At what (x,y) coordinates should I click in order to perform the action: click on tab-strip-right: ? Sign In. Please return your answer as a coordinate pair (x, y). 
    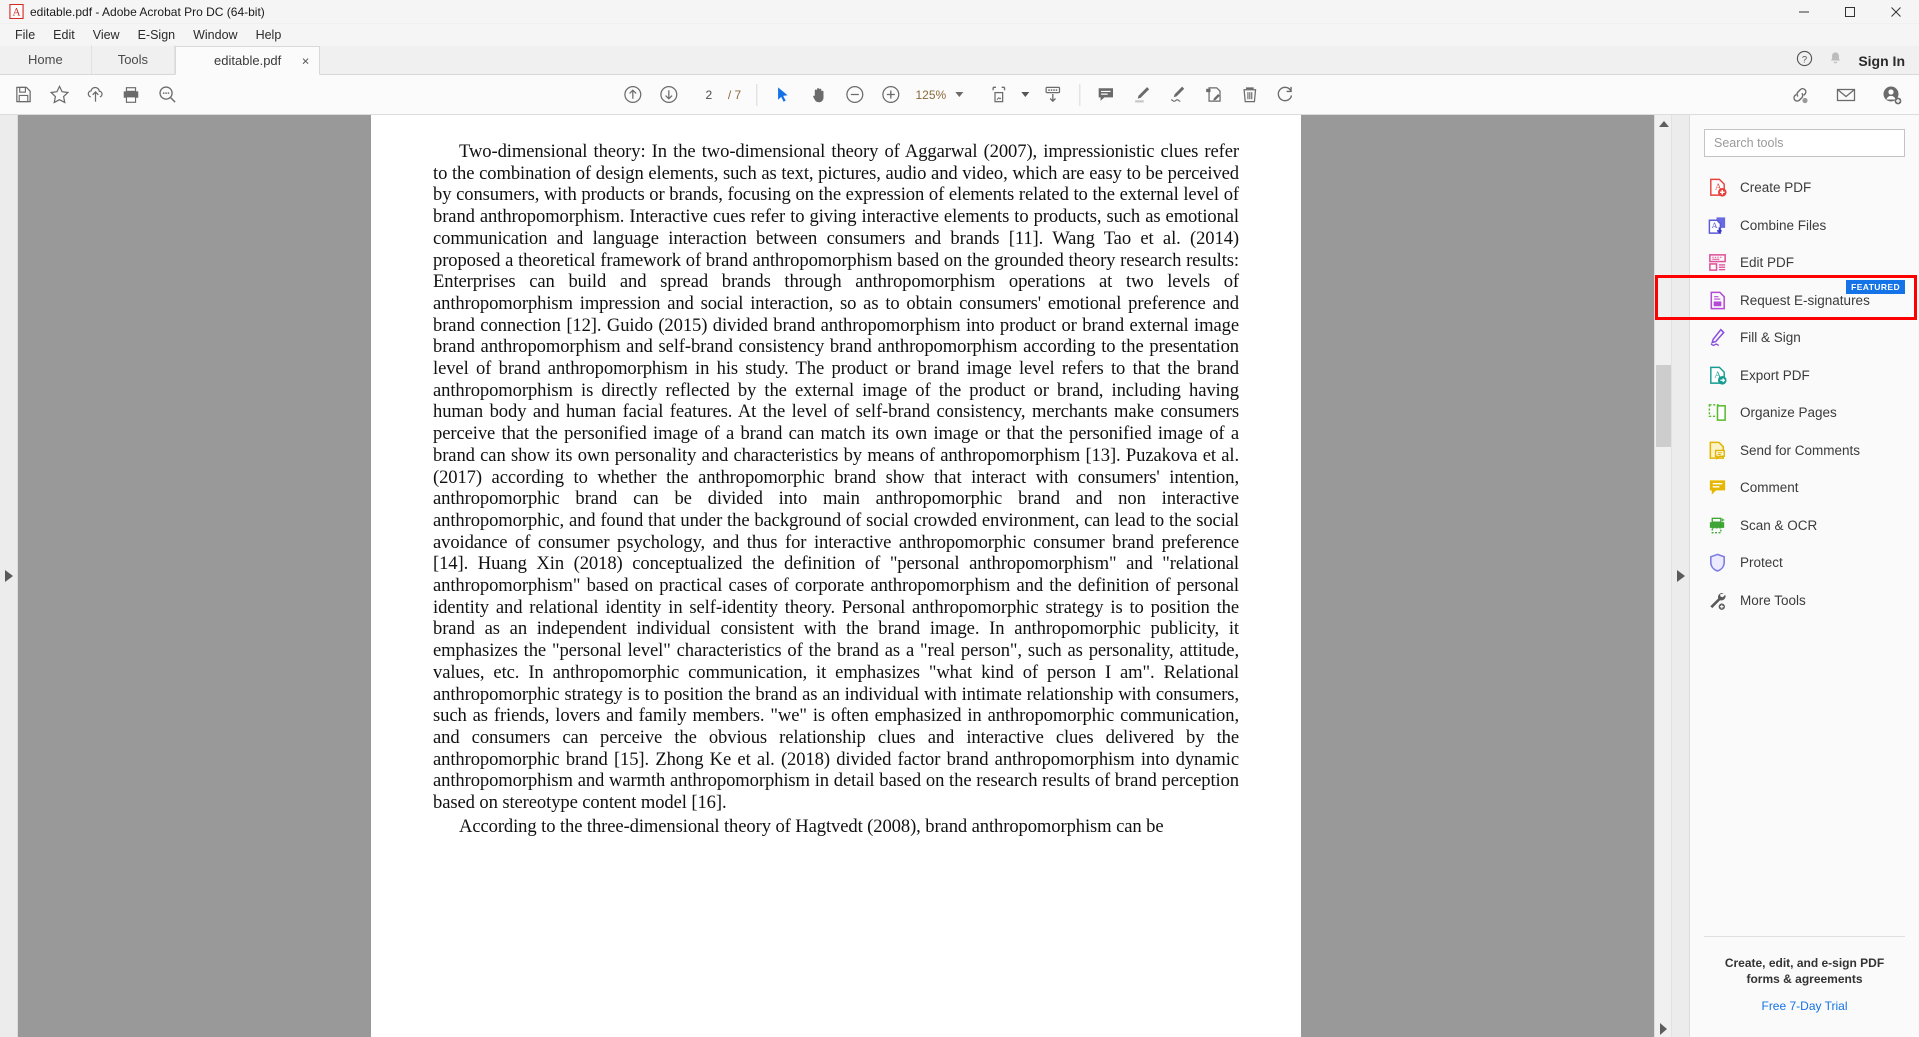
    Looking at the image, I should click on (1857, 60).